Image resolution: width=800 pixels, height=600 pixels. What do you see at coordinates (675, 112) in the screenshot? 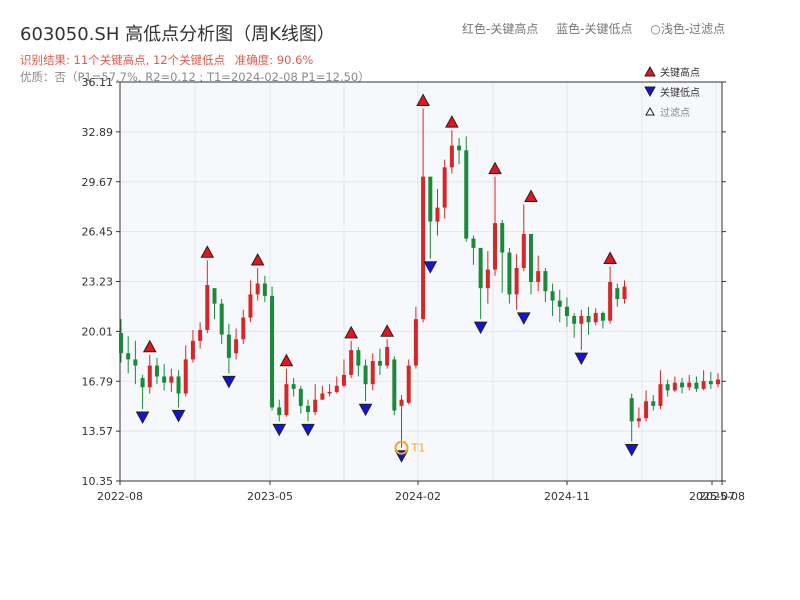
I see `legend-label: 过滤点` at bounding box center [675, 112].